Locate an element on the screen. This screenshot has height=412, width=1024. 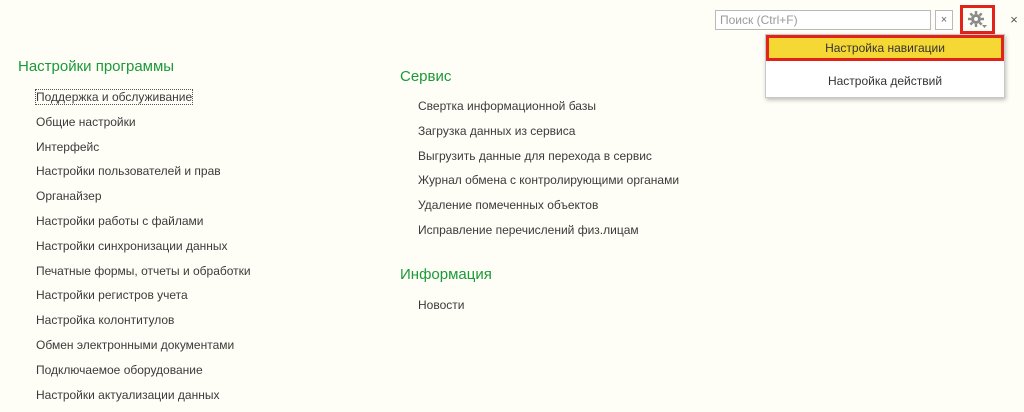
link-print-forms: Печатные формы, отчеты и обработки is located at coordinates (143, 276).